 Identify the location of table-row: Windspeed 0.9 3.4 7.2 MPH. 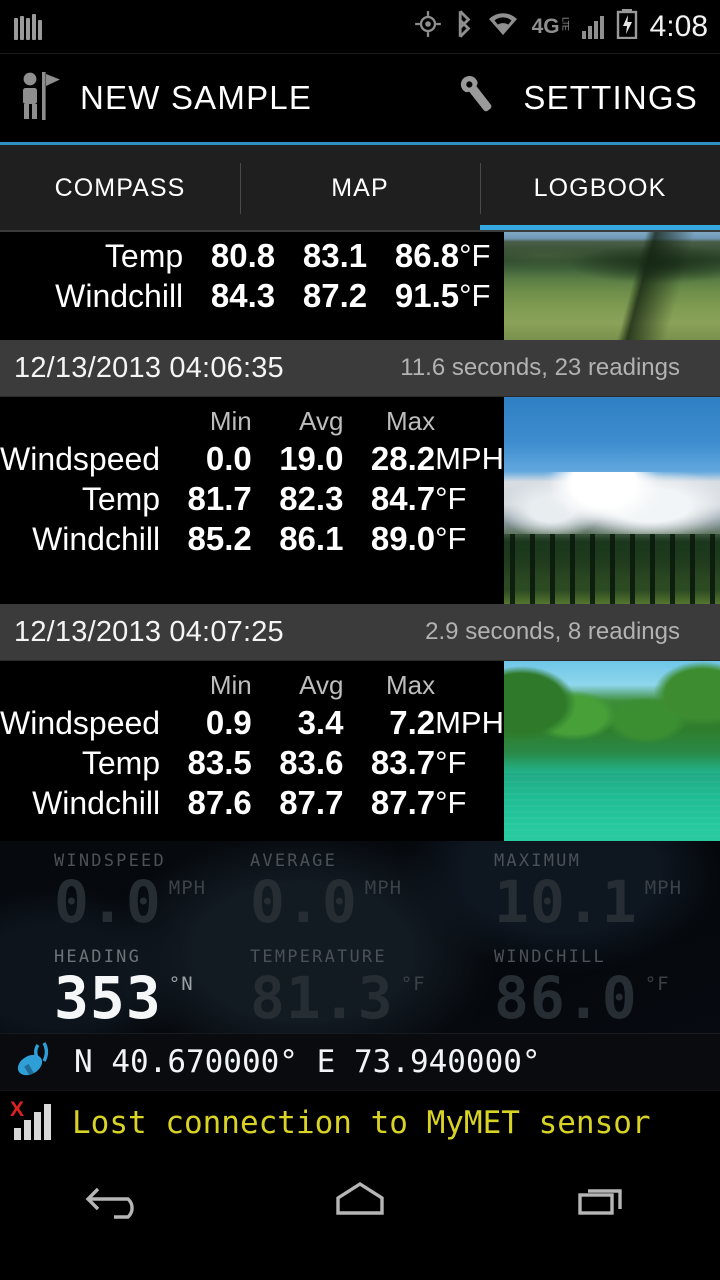
(252, 723).